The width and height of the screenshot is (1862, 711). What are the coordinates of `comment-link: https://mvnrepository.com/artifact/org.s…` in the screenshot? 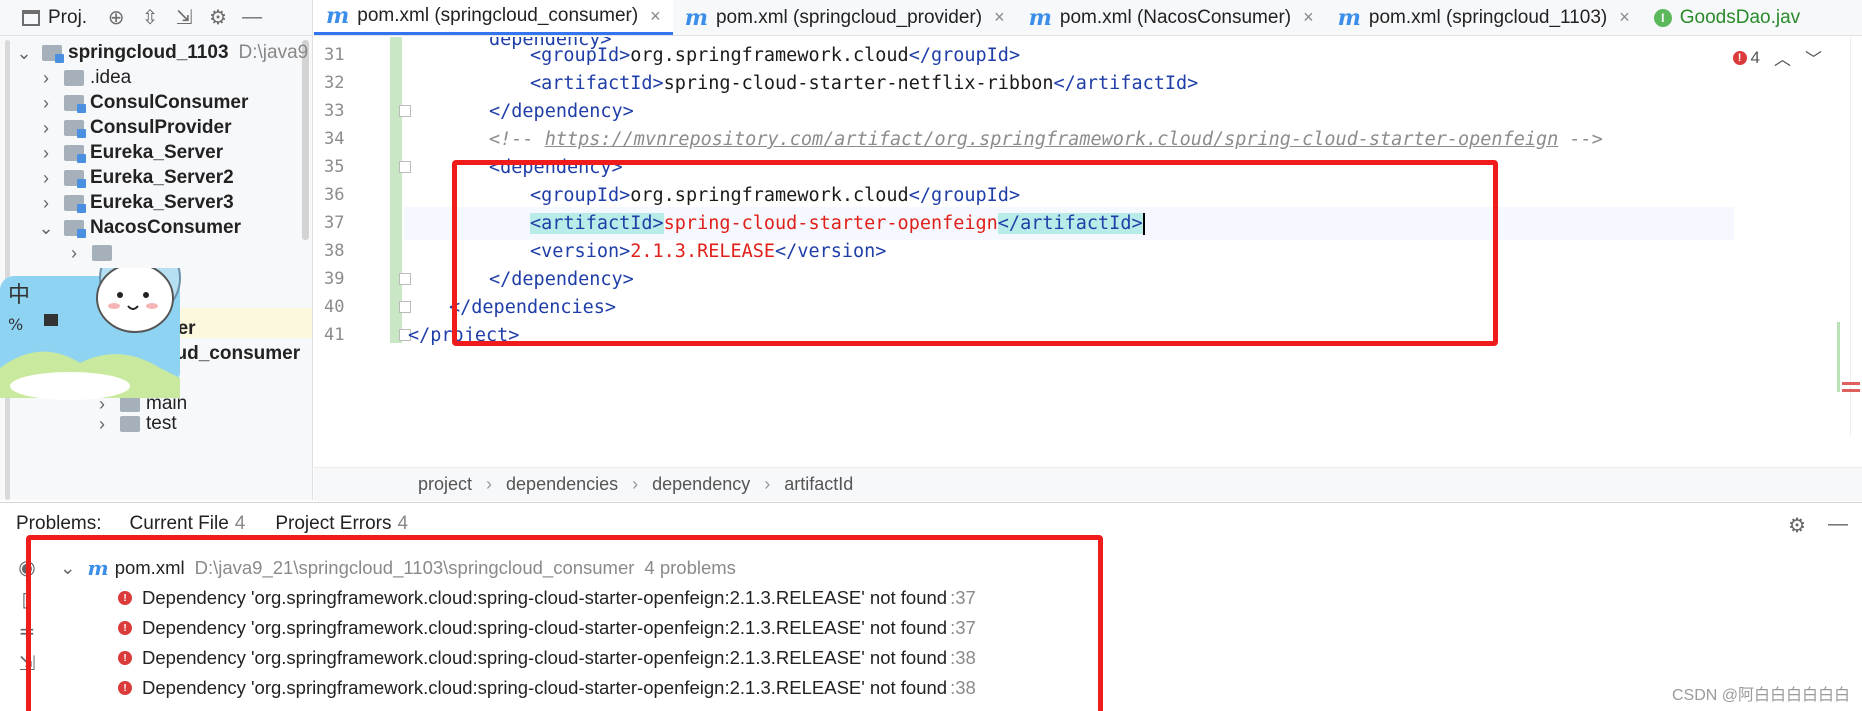 It's located at (1052, 139).